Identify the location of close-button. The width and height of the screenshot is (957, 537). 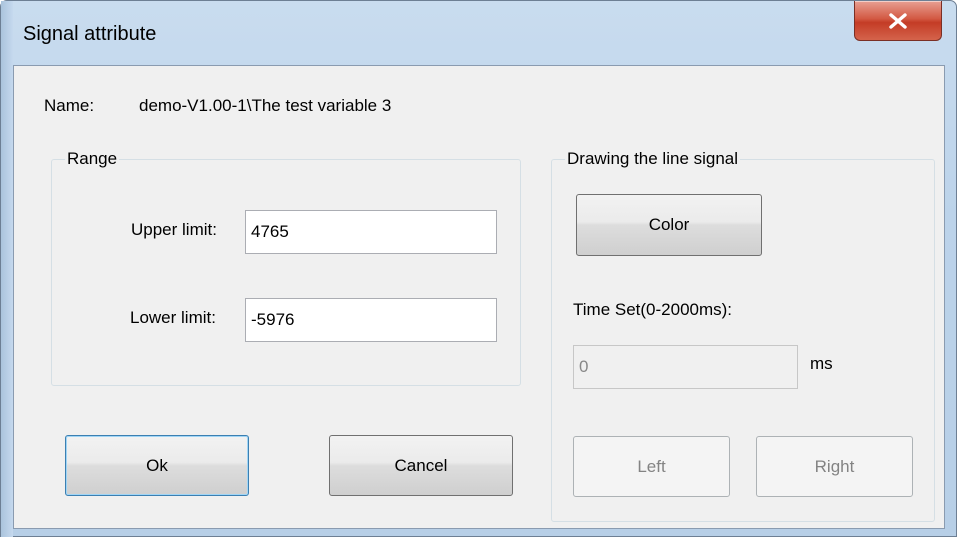
(898, 21).